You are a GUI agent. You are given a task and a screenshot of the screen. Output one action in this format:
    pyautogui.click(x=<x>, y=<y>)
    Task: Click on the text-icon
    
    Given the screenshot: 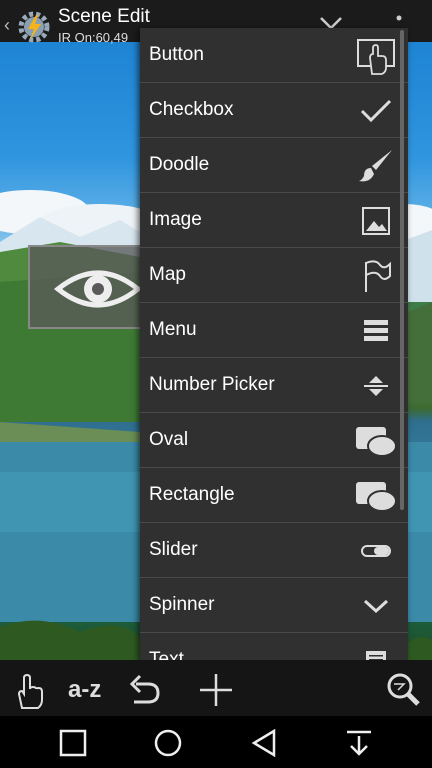 What is the action you would take?
    pyautogui.click(x=376, y=655)
    